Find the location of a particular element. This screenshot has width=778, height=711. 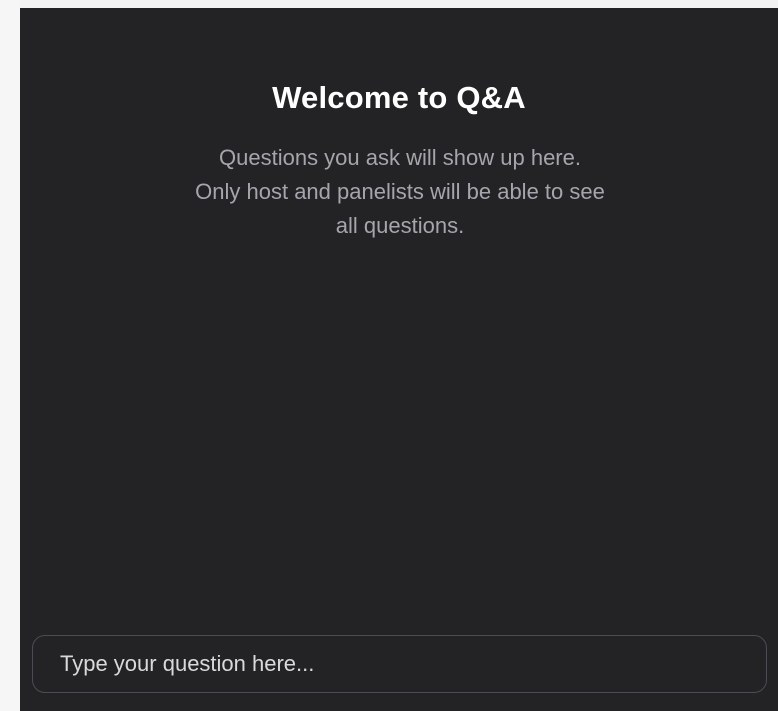

qa-welcome-title: Welcome to Q&A is located at coordinates (399, 97).